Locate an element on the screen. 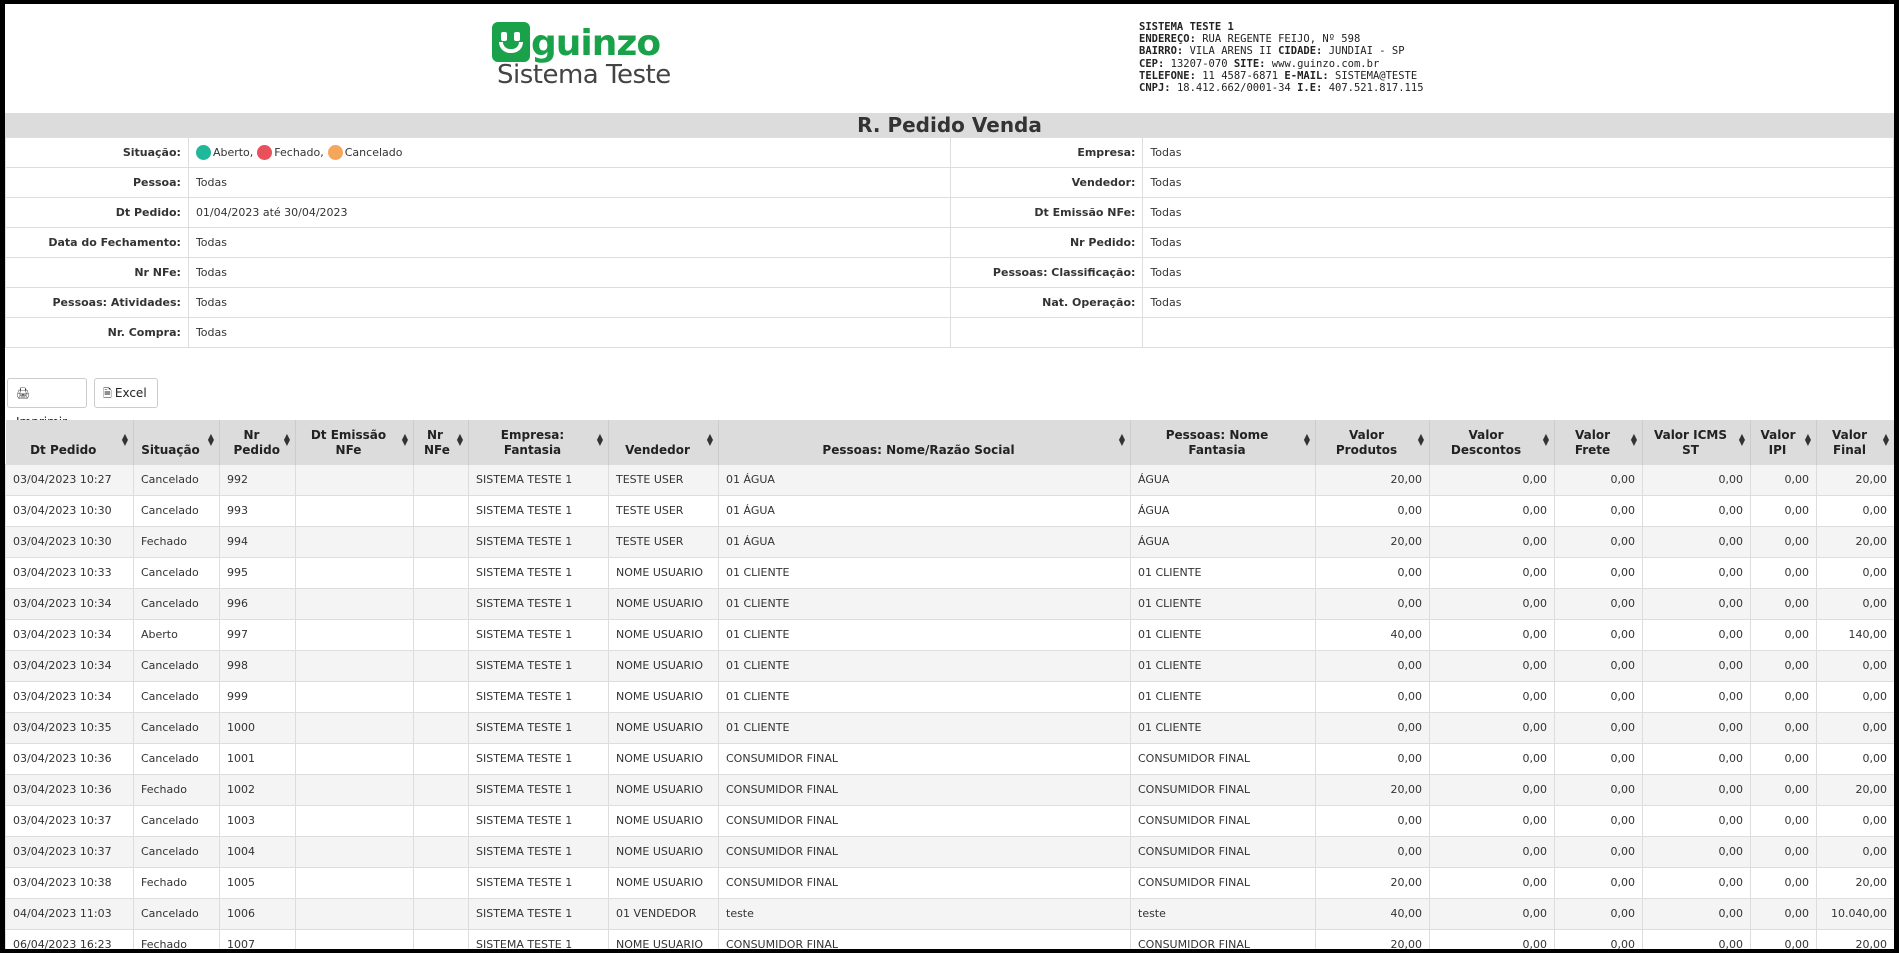 This screenshot has height=953, width=1899. column-header: Valor Final ▲ ▼ is located at coordinates (1855, 442).